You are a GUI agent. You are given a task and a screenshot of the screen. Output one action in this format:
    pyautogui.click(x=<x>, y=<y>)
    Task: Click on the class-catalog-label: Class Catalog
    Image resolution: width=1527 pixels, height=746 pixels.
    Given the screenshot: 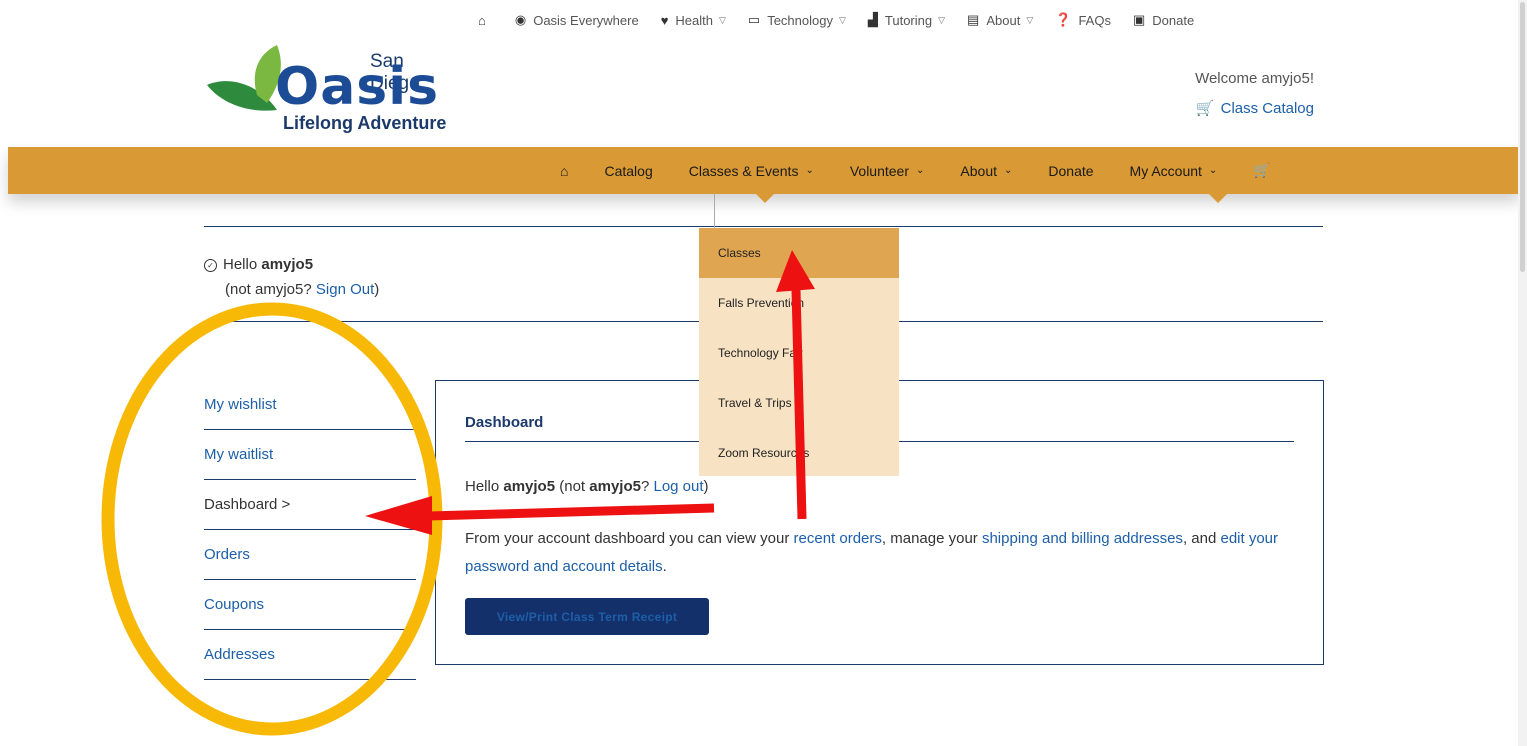 What is the action you would take?
    pyautogui.click(x=1267, y=108)
    